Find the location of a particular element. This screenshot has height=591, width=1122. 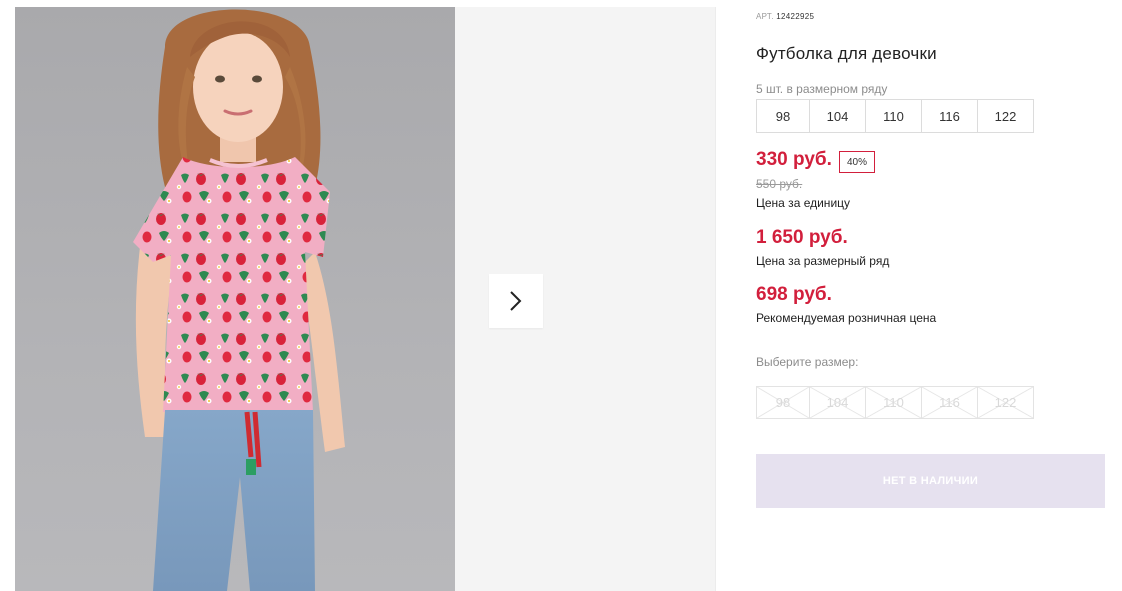

size-range-cell: 104 is located at coordinates (837, 116).